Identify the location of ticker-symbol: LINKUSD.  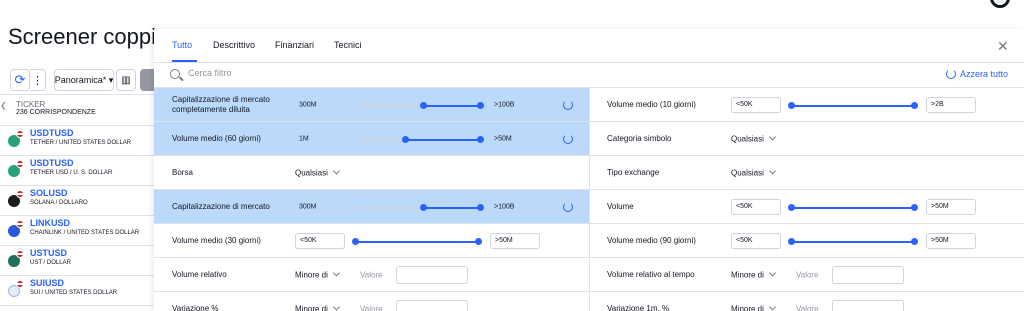
(50, 223).